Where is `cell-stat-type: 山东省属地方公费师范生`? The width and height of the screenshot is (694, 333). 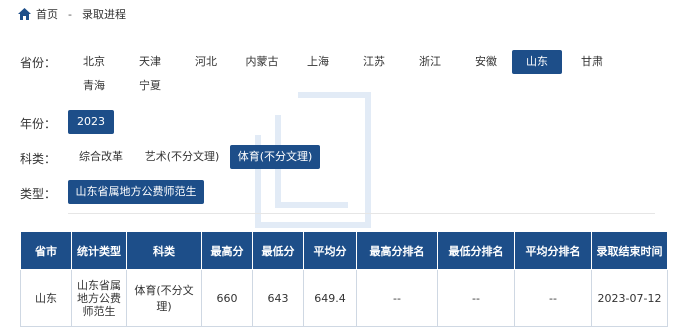
cell-stat-type: 山东省属地方公费师范生 is located at coordinates (99, 298).